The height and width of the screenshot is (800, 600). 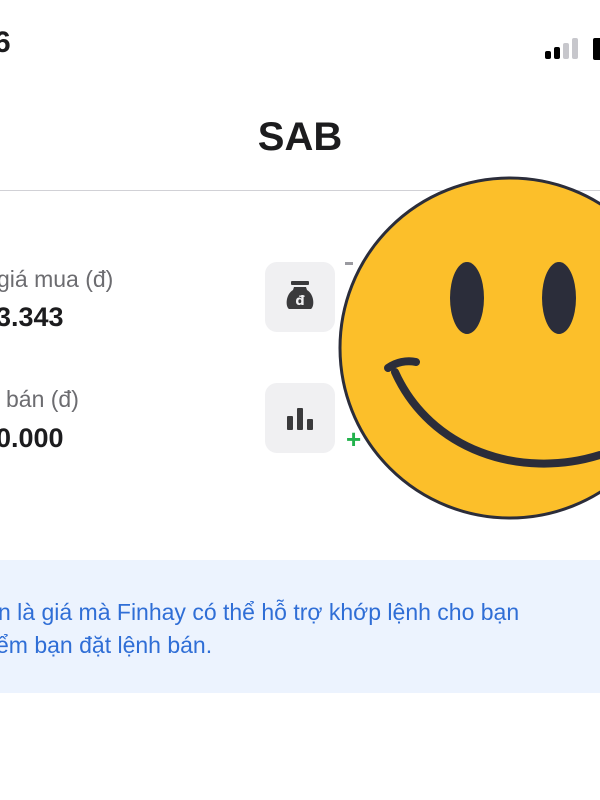 I want to click on smiley-left-eye, so click(x=467, y=298).